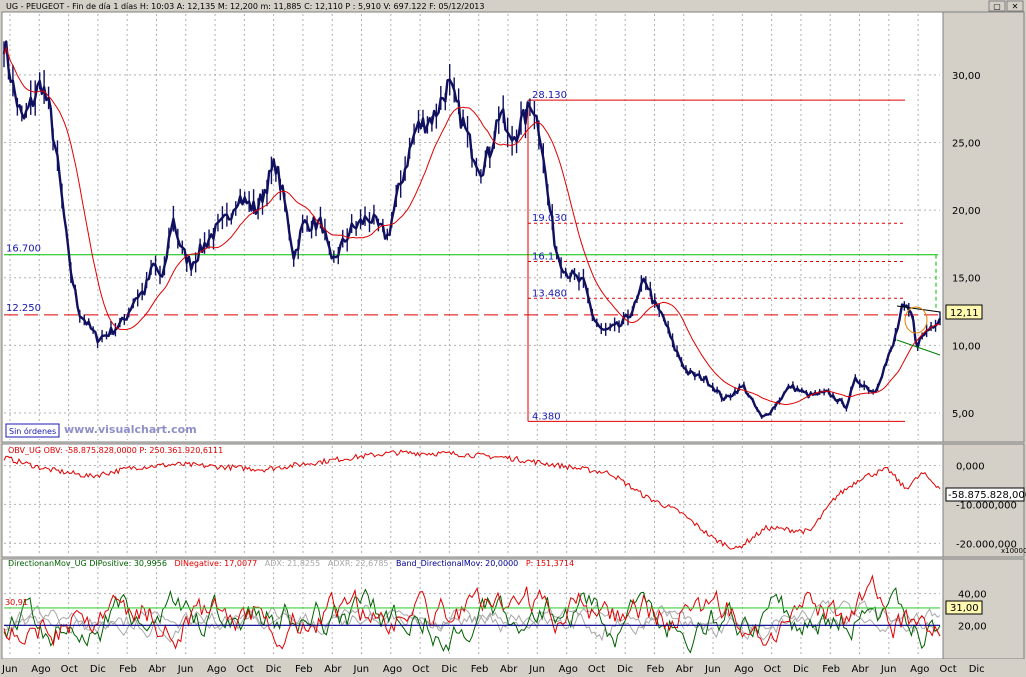 This screenshot has height=677, width=1026. I want to click on level-label-28130: 28.130, so click(549, 95).